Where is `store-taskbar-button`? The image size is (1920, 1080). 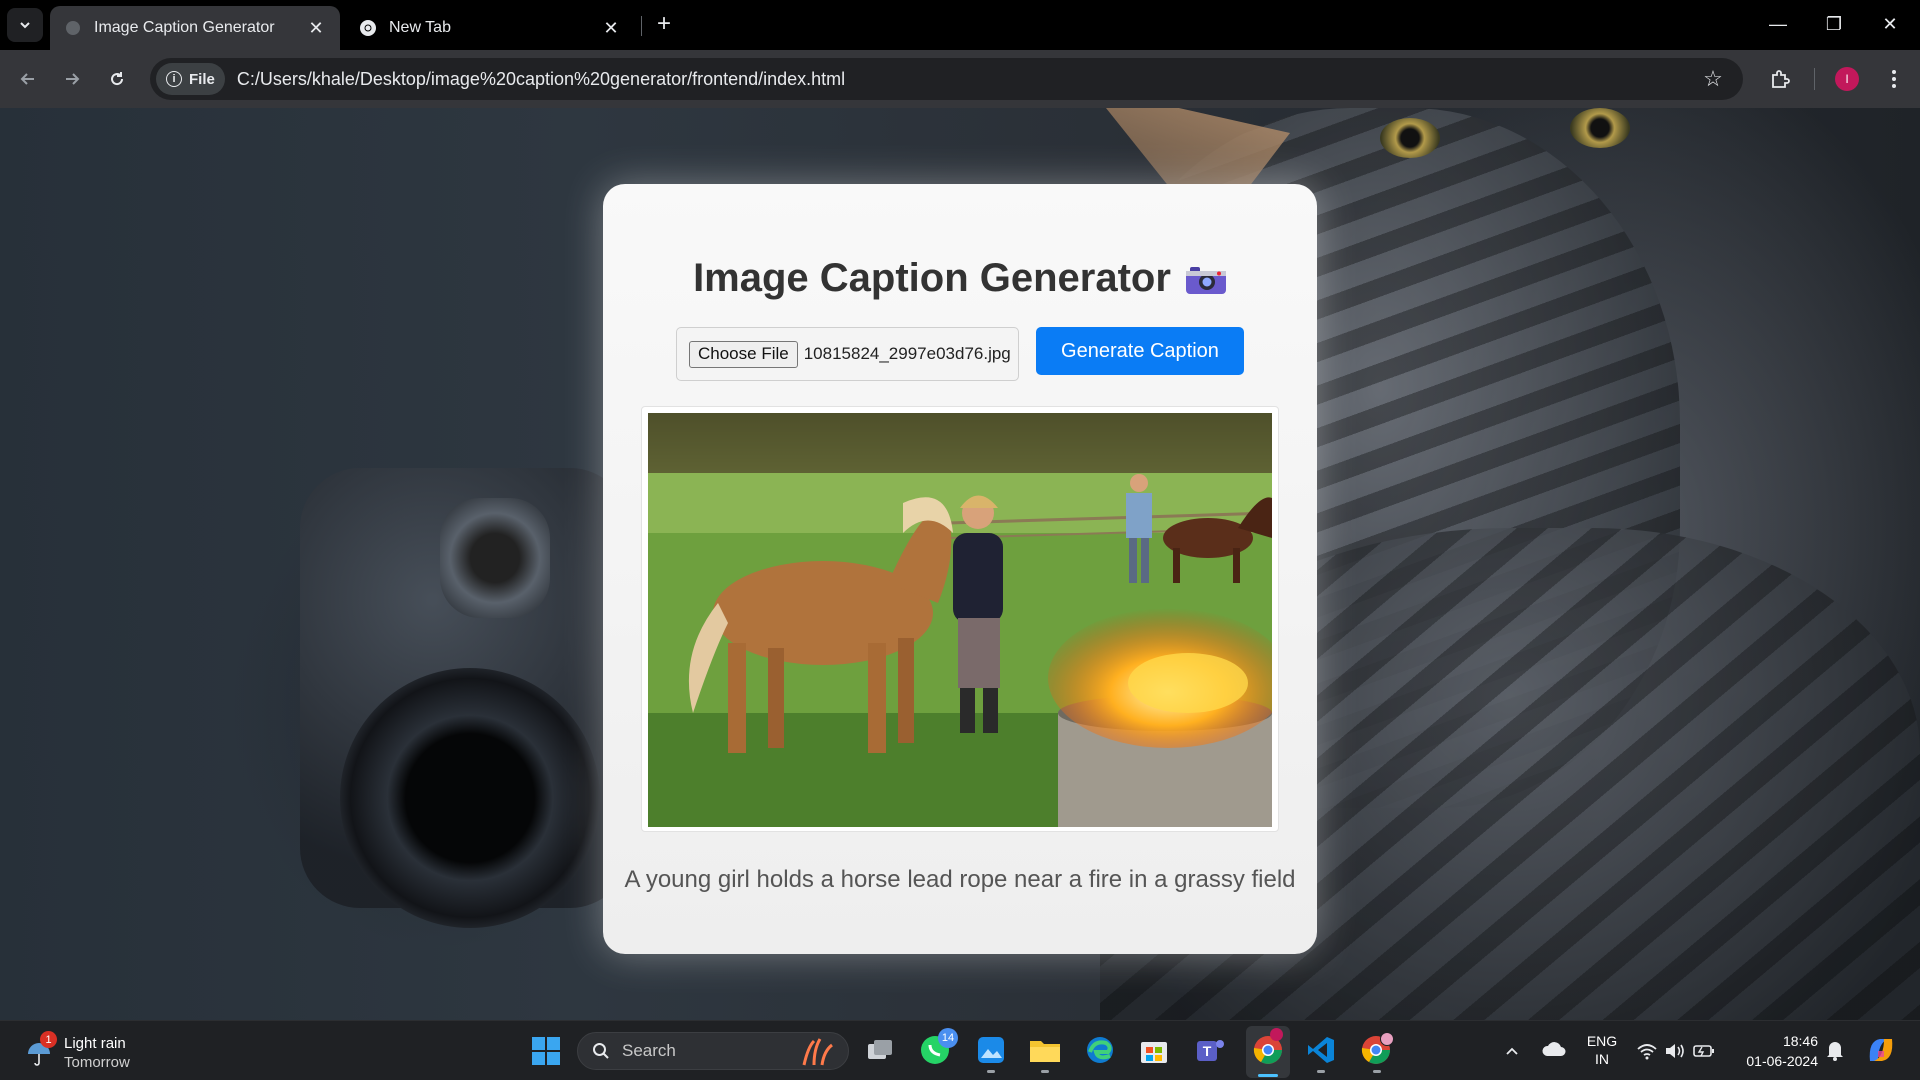 store-taskbar-button is located at coordinates (1154, 1050).